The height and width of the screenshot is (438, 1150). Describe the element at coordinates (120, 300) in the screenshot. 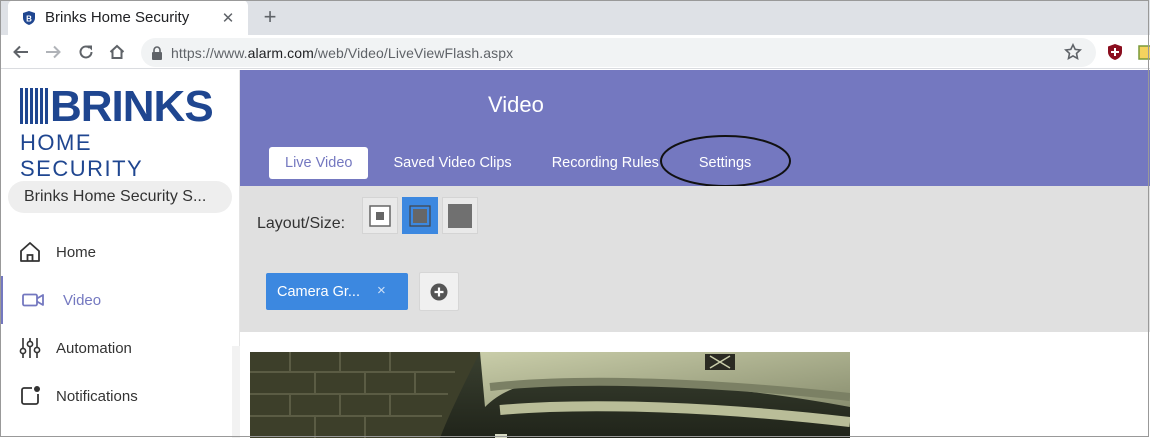

I see `sidebar-item-video: Video` at that location.